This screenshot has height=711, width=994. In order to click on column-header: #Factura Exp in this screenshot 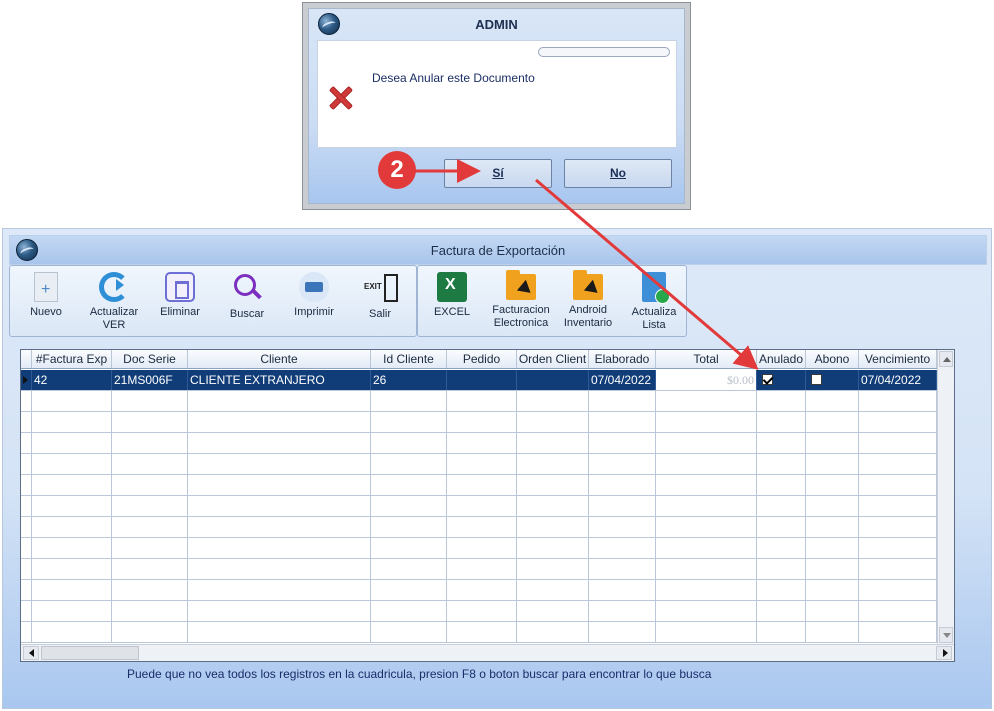, I will do `click(72, 359)`.